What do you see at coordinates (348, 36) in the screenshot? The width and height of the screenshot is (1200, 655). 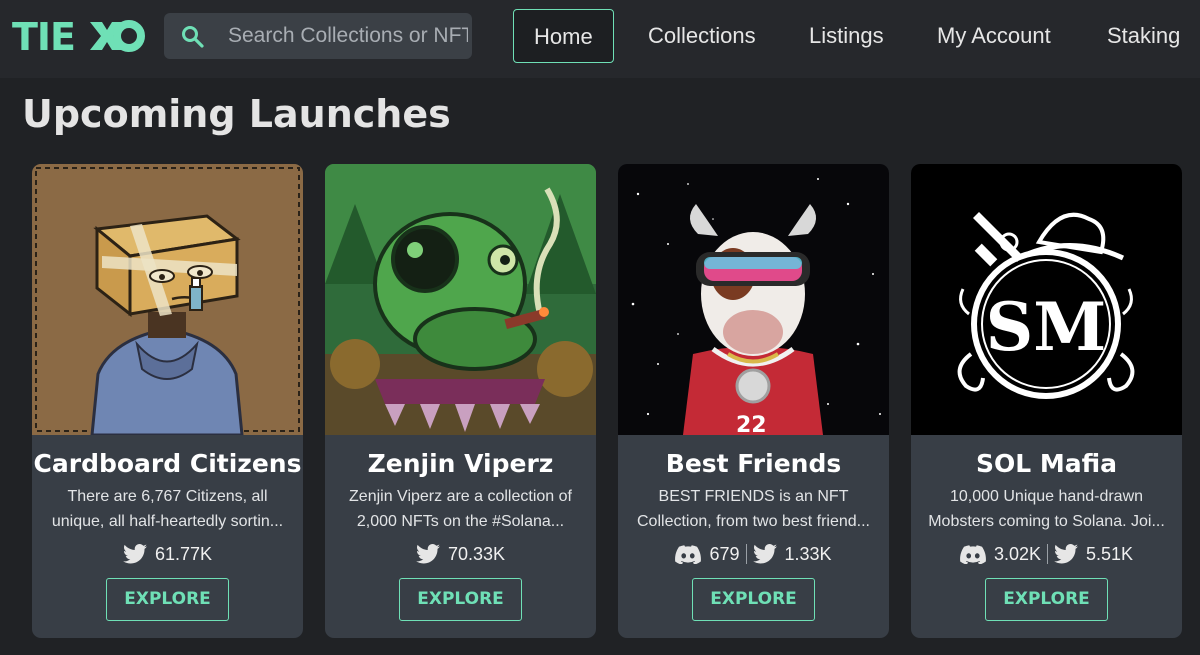 I see `search-input` at bounding box center [348, 36].